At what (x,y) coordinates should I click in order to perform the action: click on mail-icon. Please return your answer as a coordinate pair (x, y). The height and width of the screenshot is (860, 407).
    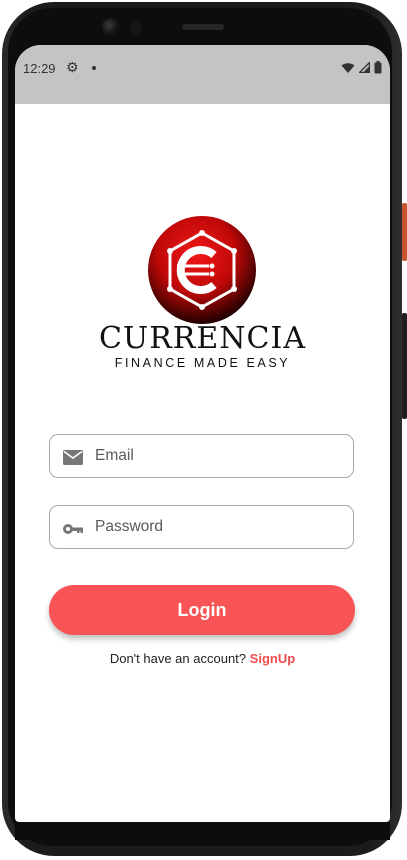
    Looking at the image, I should click on (73, 457).